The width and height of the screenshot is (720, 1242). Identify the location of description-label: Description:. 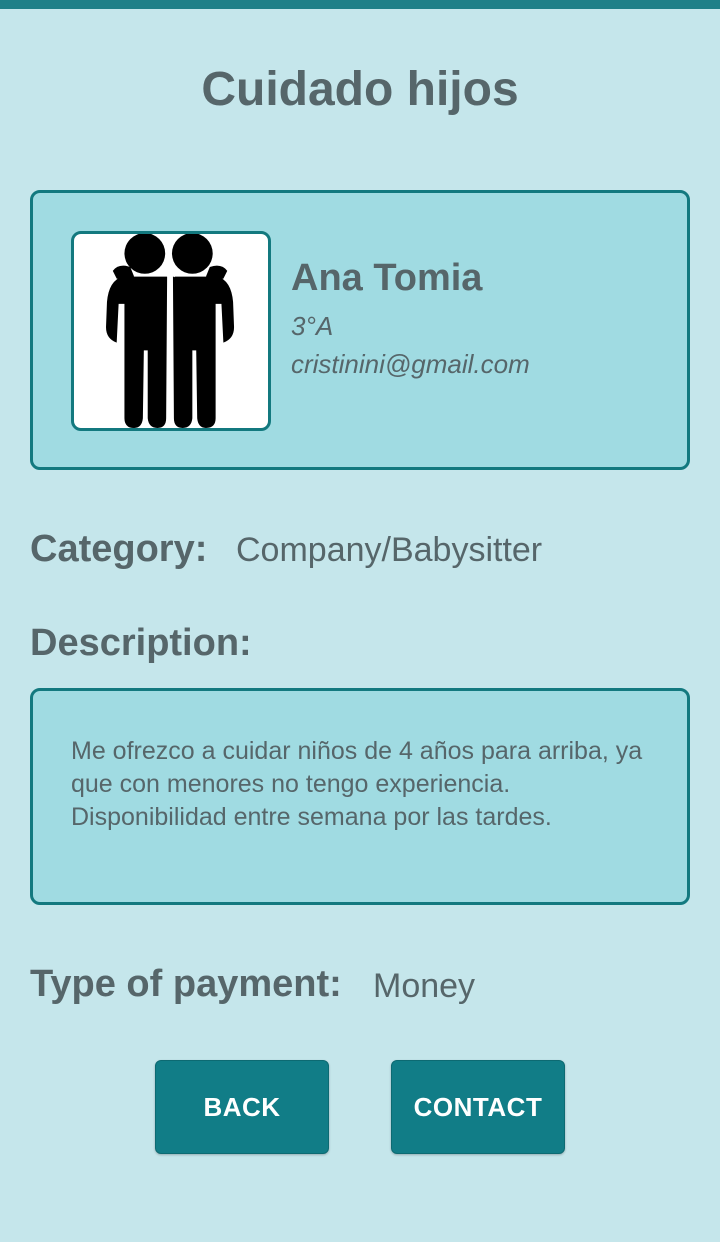
(141, 643).